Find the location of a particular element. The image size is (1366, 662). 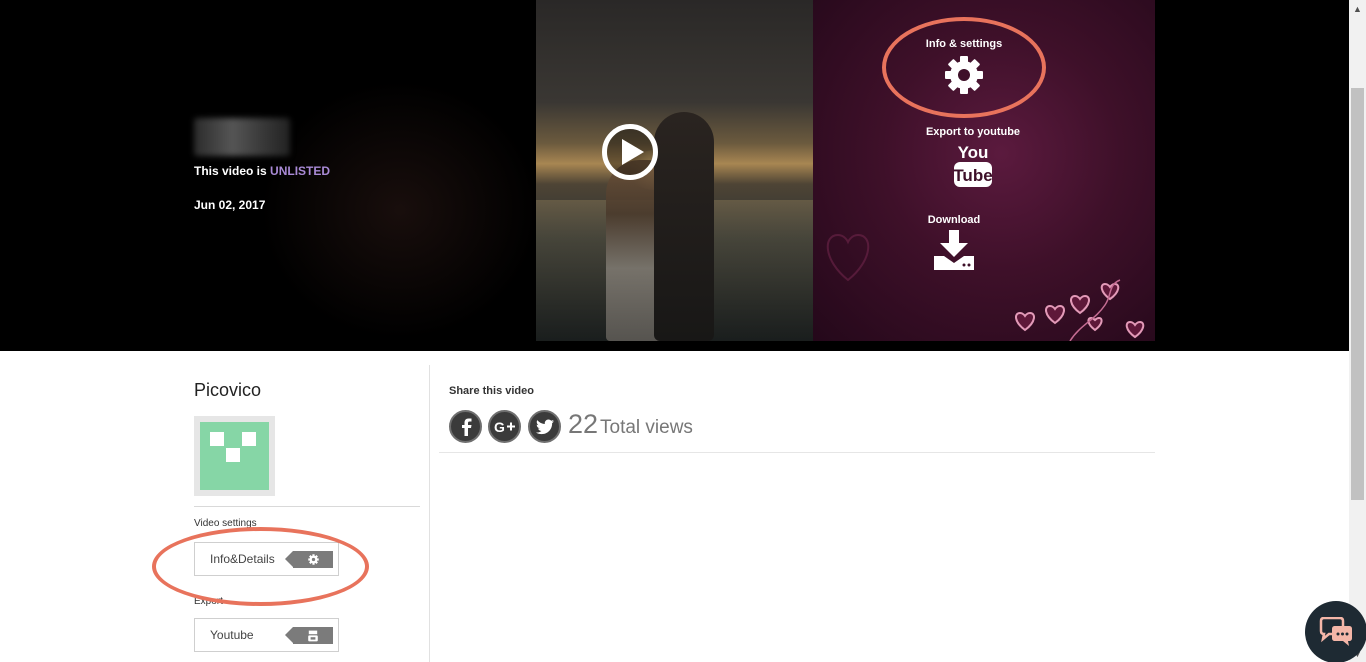

view-count: 22 is located at coordinates (583, 424).